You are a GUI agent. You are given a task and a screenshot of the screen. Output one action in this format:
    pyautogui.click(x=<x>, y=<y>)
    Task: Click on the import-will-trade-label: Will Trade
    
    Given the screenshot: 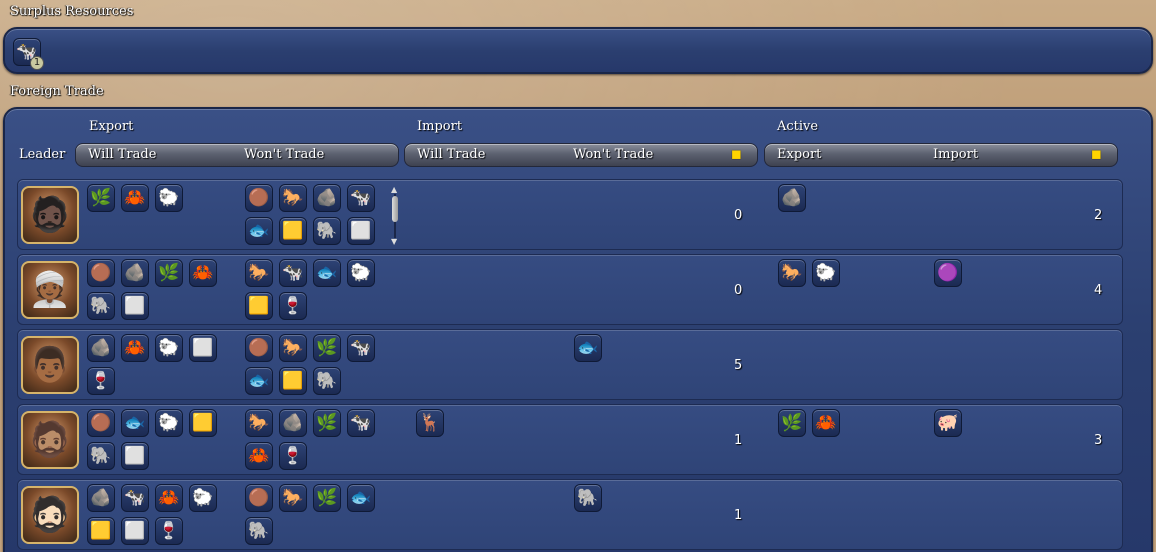 What is the action you would take?
    pyautogui.click(x=451, y=154)
    